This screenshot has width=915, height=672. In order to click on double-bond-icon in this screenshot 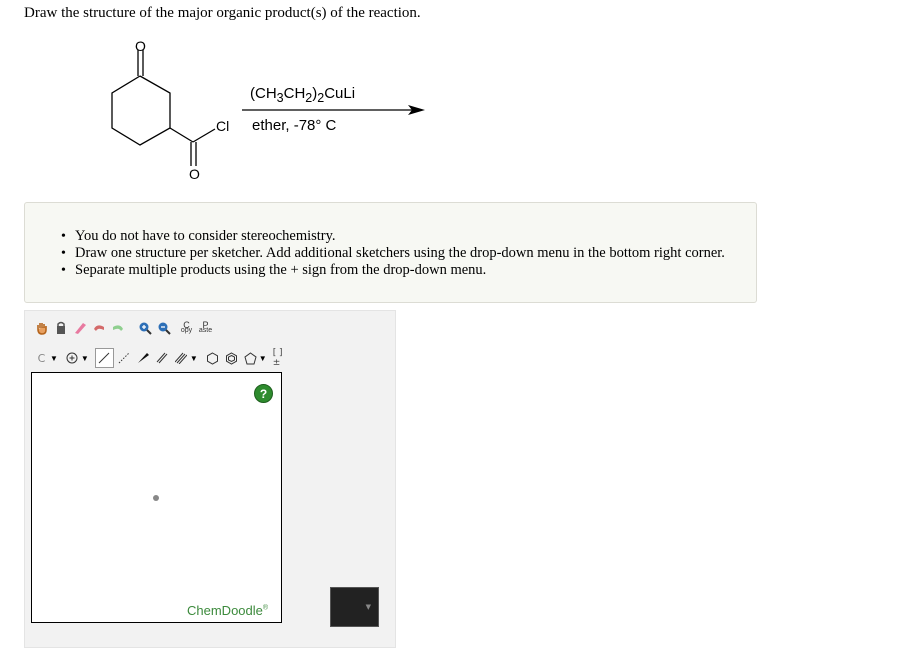, I will do `click(162, 358)`.